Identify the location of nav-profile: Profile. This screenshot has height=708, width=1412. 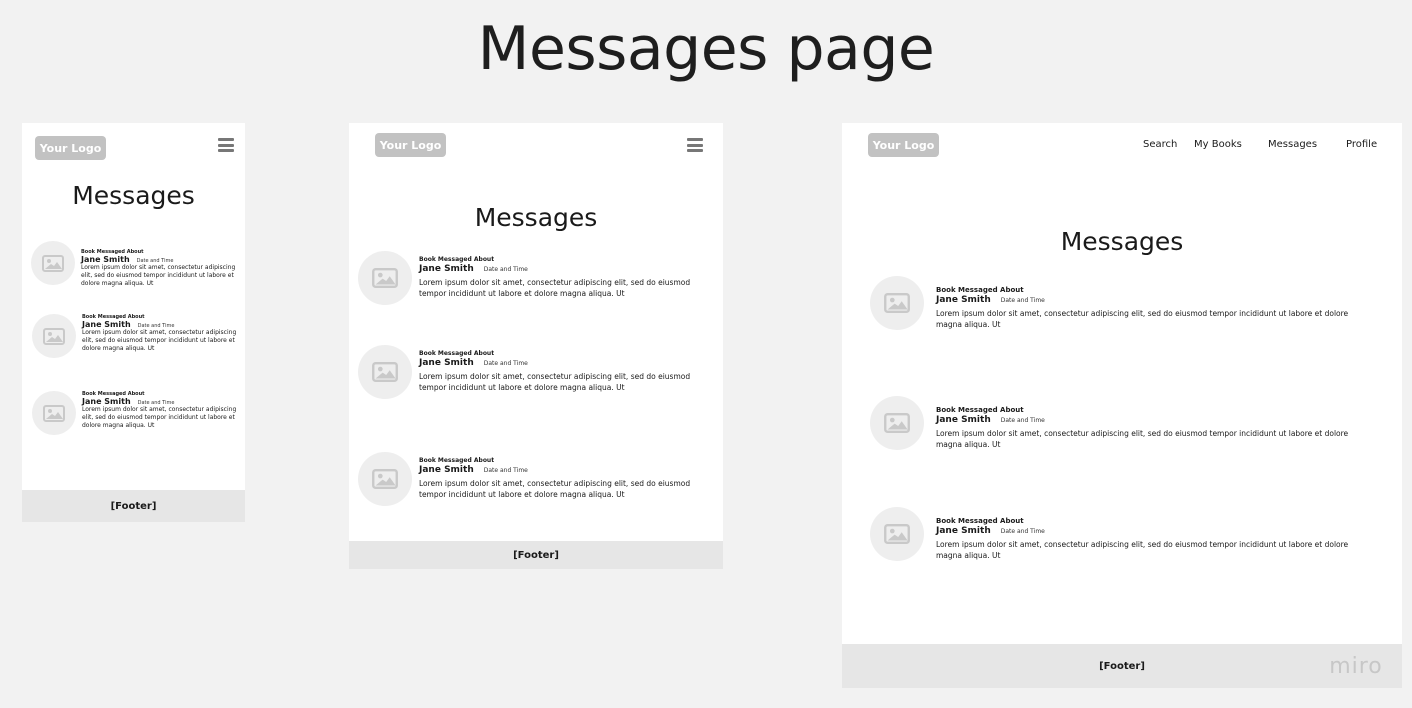
(1361, 144).